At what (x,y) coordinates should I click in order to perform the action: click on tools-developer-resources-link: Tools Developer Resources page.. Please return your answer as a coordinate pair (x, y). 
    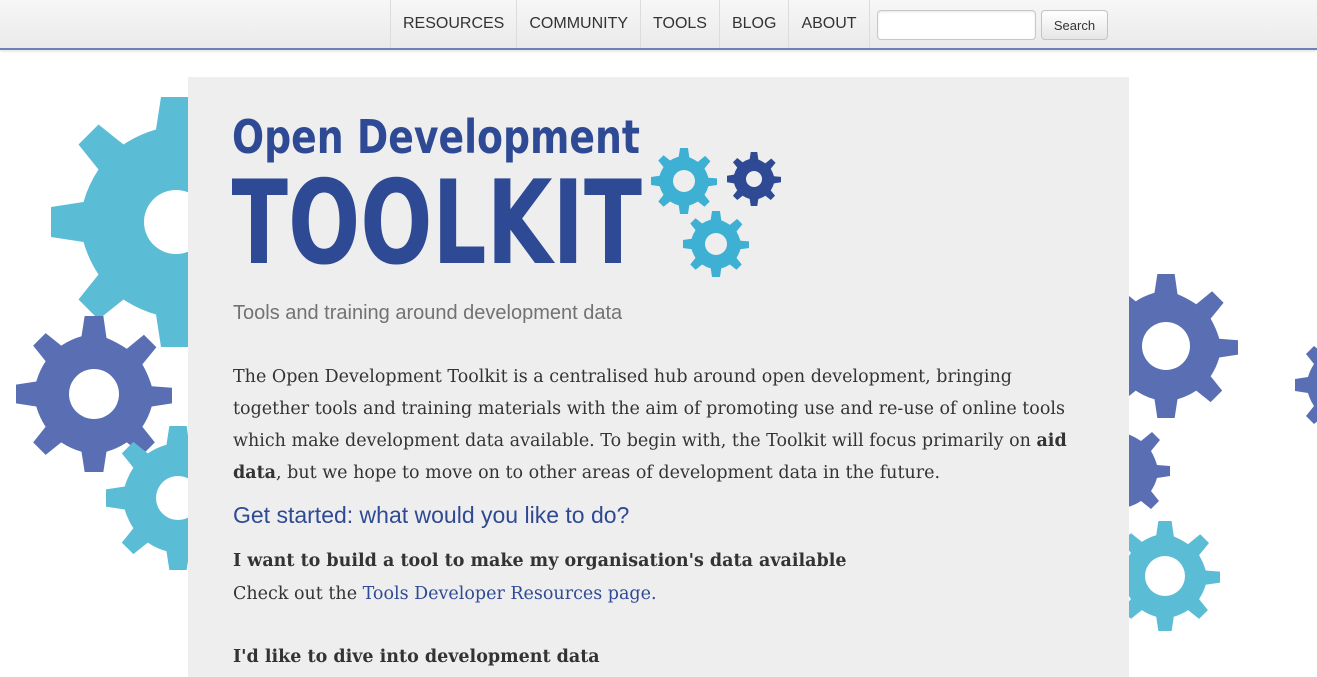
    Looking at the image, I should click on (510, 594).